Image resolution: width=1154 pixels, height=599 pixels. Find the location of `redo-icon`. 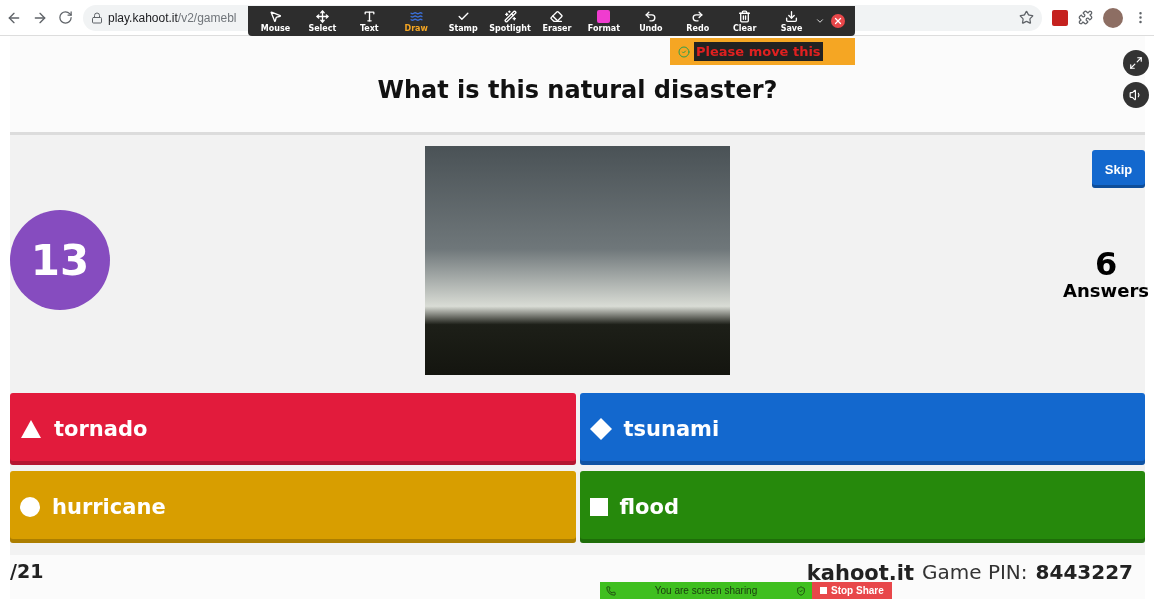

redo-icon is located at coordinates (698, 16).